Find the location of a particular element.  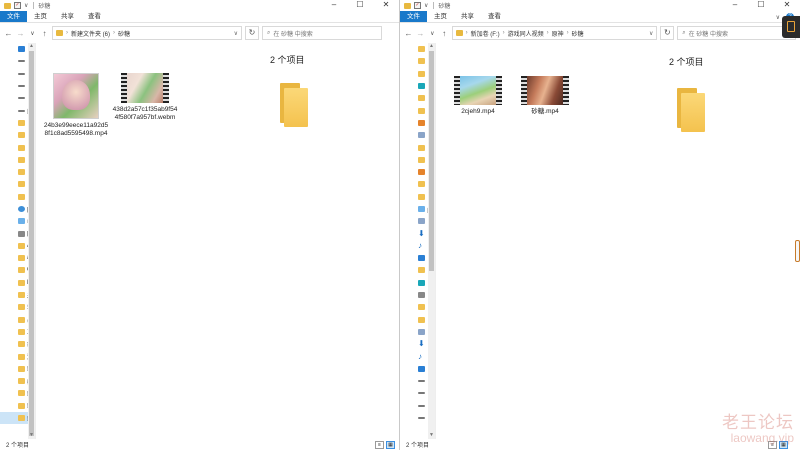

large-icons-view-button: ▦ is located at coordinates (390, 445).